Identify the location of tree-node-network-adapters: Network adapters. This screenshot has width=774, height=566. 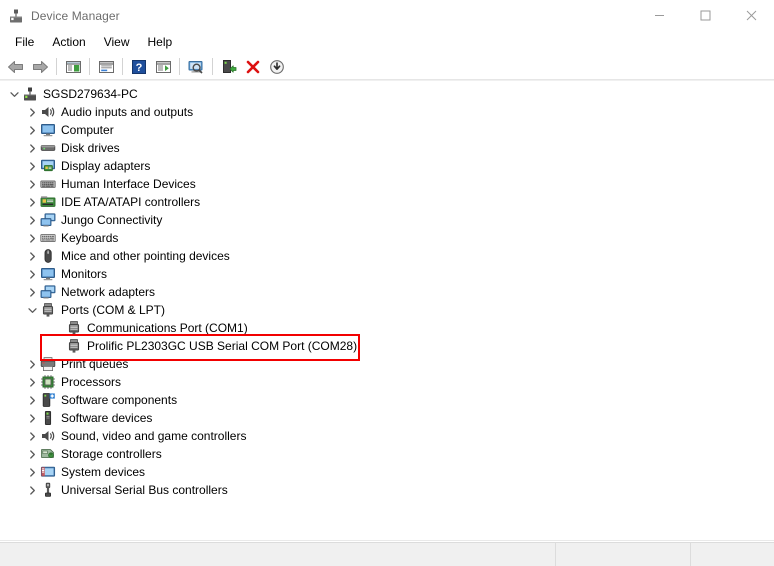
(387, 292).